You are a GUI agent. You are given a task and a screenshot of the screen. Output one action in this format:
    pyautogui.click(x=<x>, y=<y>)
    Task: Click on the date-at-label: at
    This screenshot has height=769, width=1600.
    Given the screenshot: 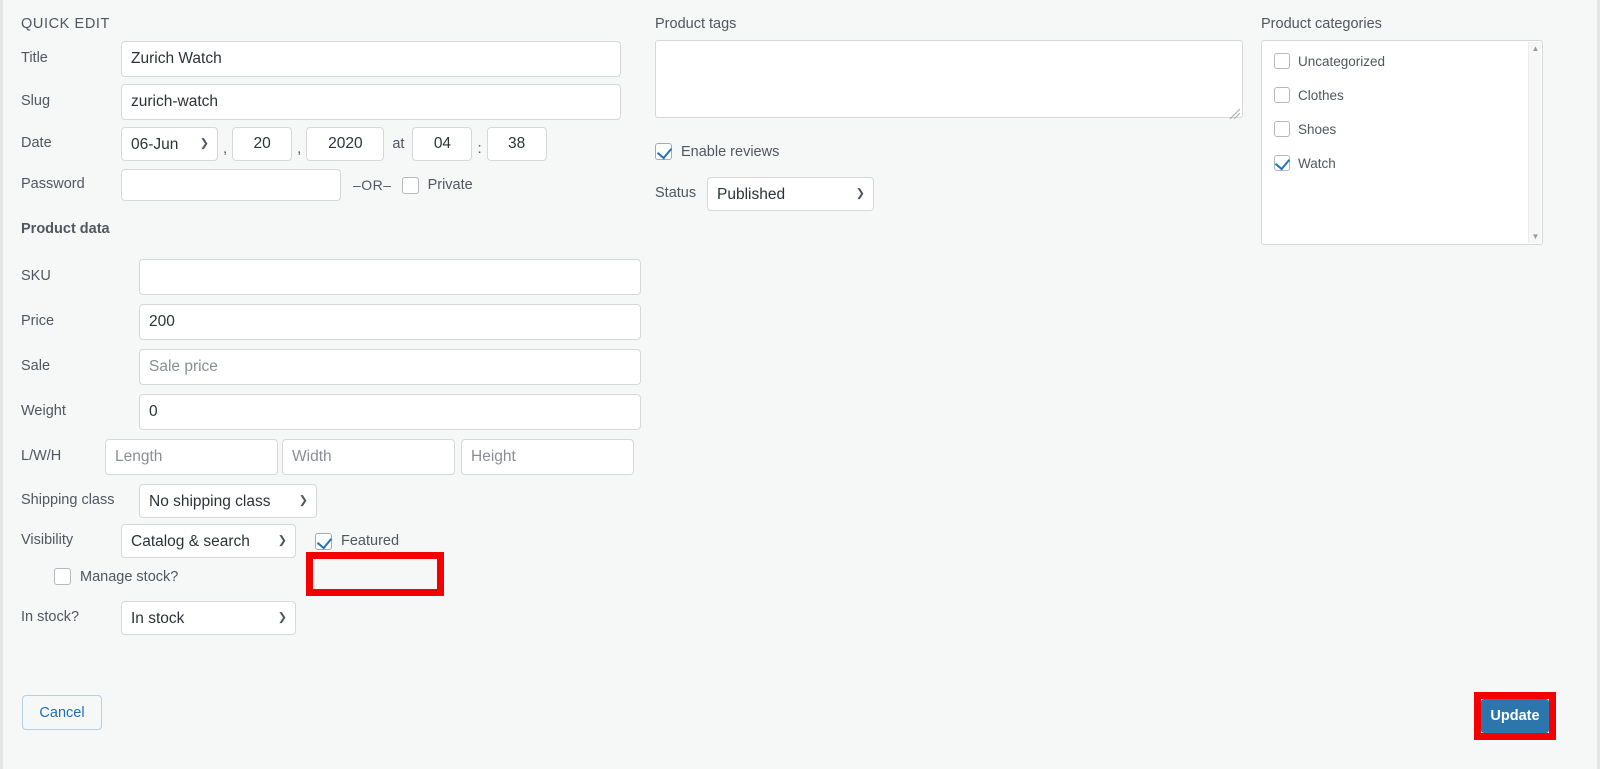 What is the action you would take?
    pyautogui.click(x=398, y=144)
    